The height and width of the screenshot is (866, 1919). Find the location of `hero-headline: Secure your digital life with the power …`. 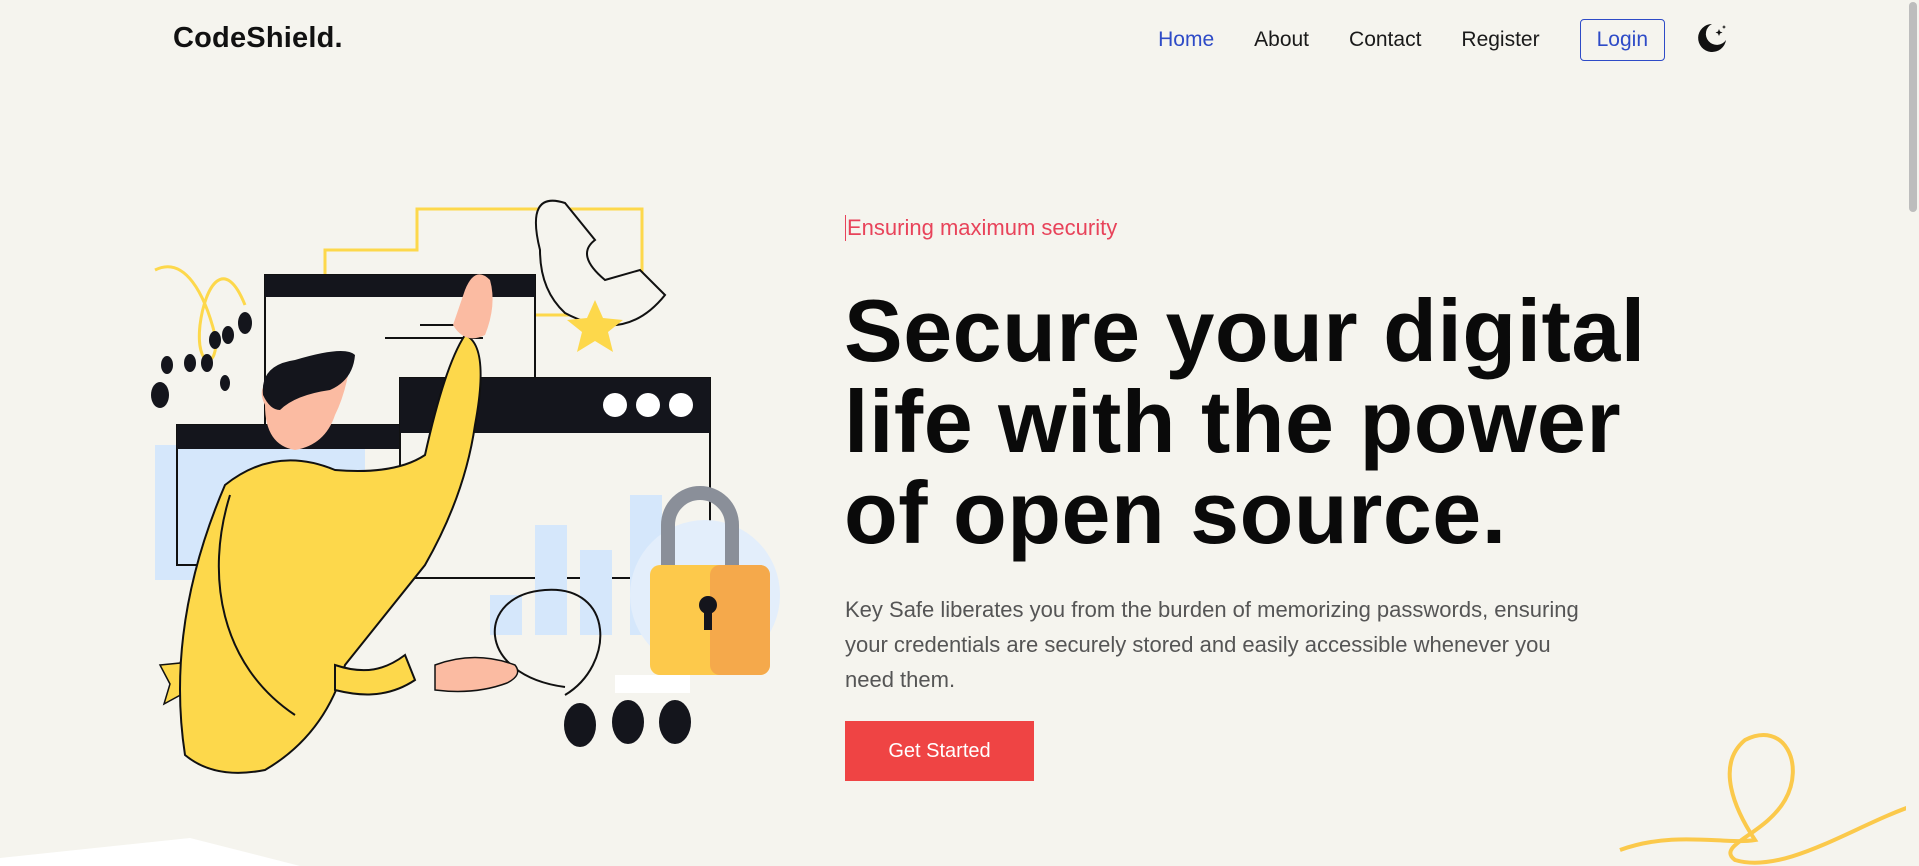

hero-headline: Secure your digital life with the power … is located at coordinates (1294, 421).